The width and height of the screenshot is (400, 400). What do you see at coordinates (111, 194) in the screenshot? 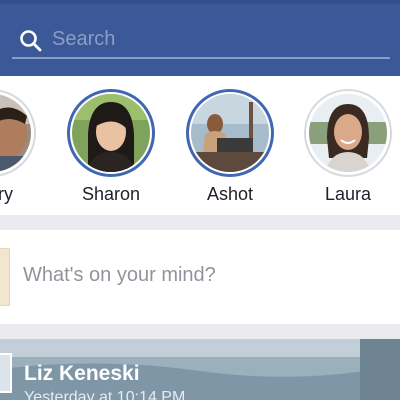
I see `story-label: Sharon` at bounding box center [111, 194].